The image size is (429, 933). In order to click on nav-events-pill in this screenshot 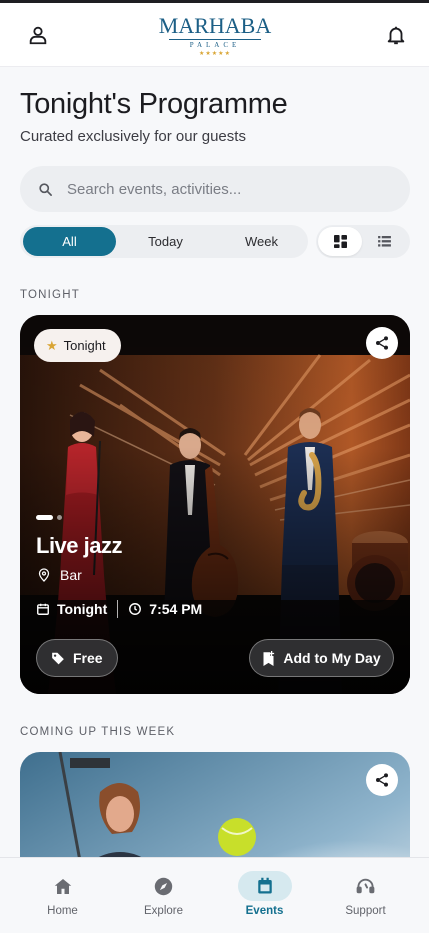, I will do `click(264, 886)`.